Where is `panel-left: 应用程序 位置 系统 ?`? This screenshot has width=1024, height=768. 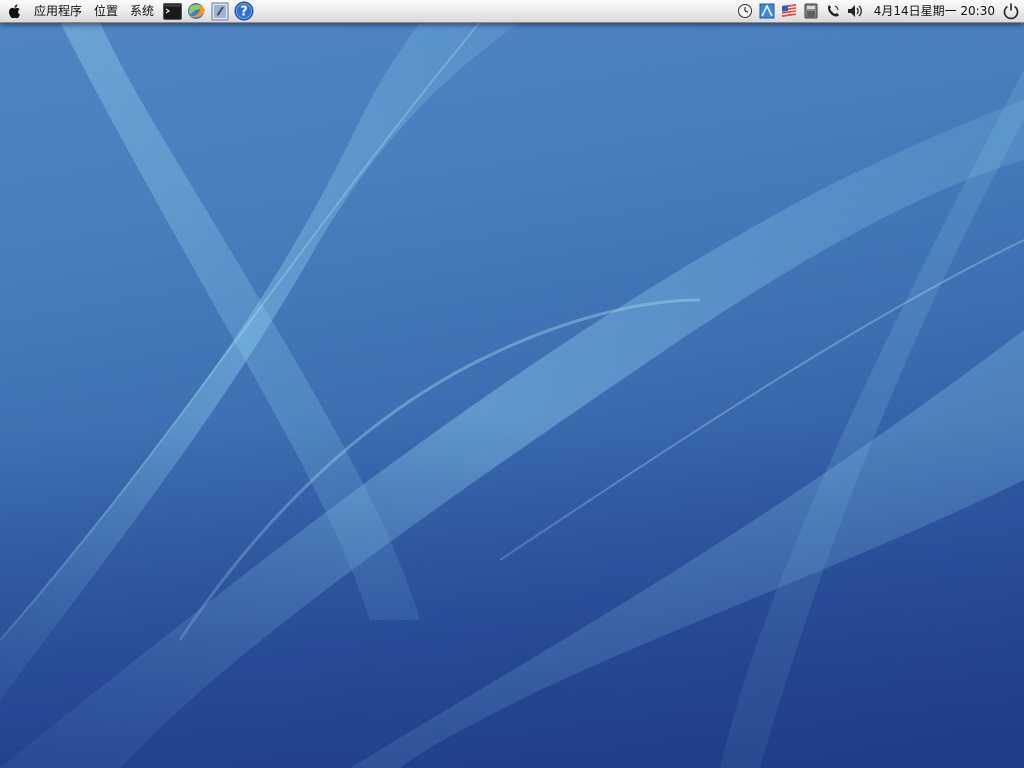
panel-left: 应用程序 位置 系统 ? is located at coordinates (128, 11).